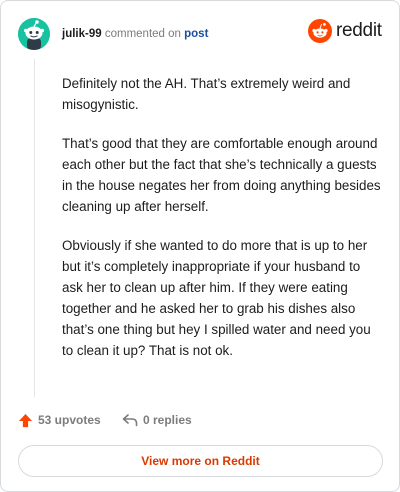 The width and height of the screenshot is (400, 492). I want to click on avatar, so click(34, 34).